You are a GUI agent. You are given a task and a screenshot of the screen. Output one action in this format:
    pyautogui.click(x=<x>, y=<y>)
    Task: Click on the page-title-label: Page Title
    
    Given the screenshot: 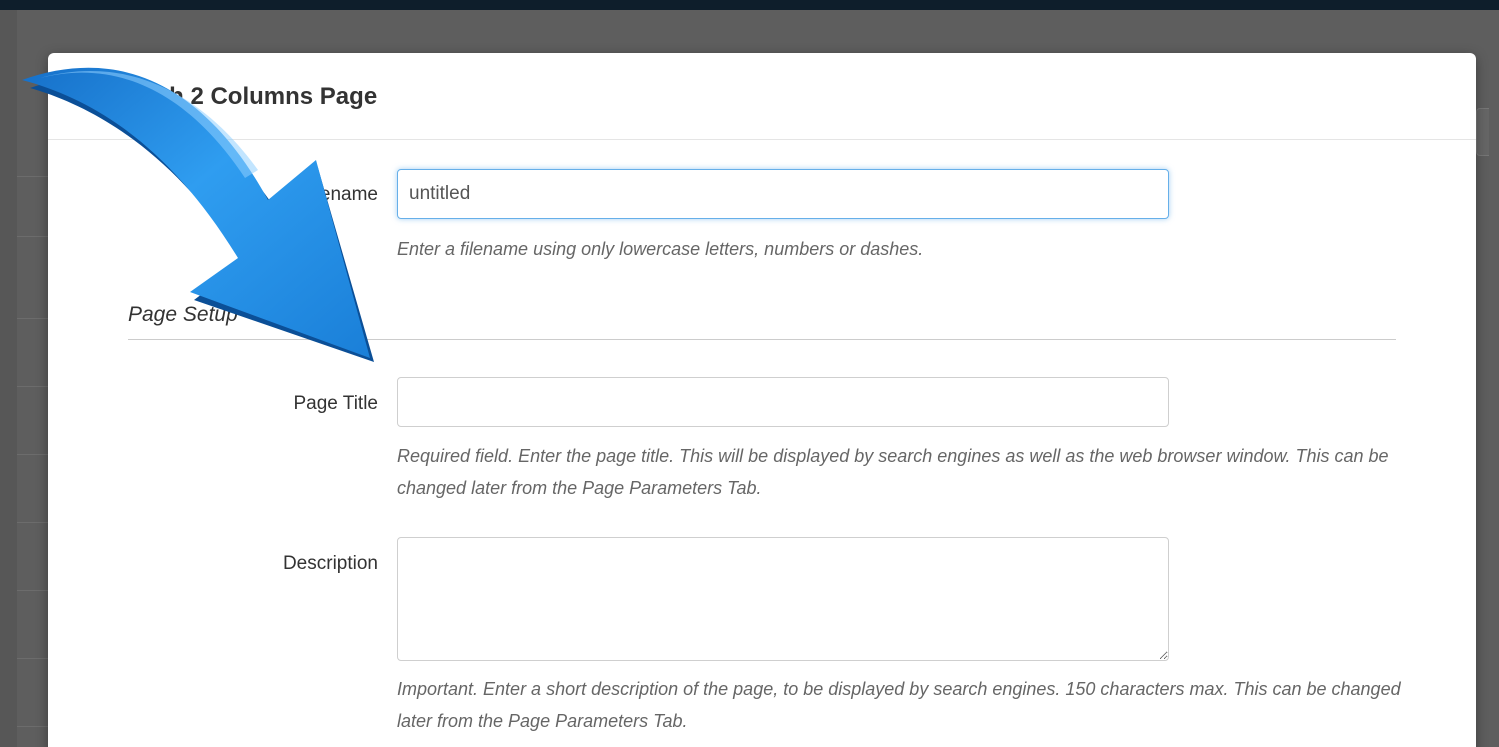 What is the action you would take?
    pyautogui.click(x=336, y=403)
    